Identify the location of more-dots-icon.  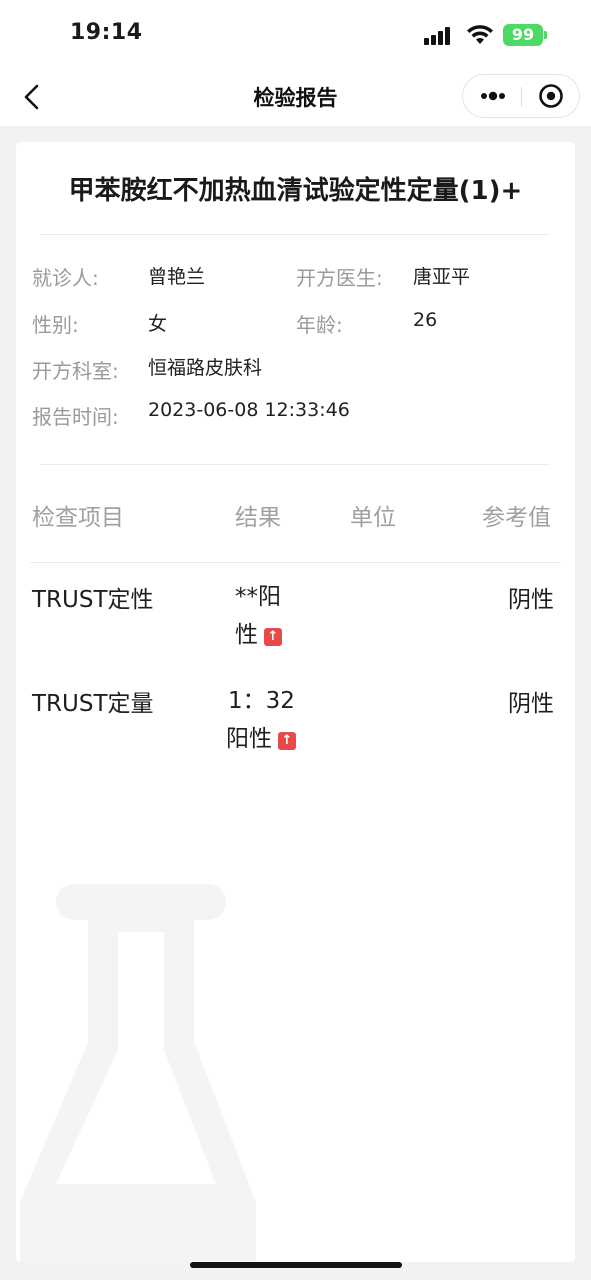
(492, 96).